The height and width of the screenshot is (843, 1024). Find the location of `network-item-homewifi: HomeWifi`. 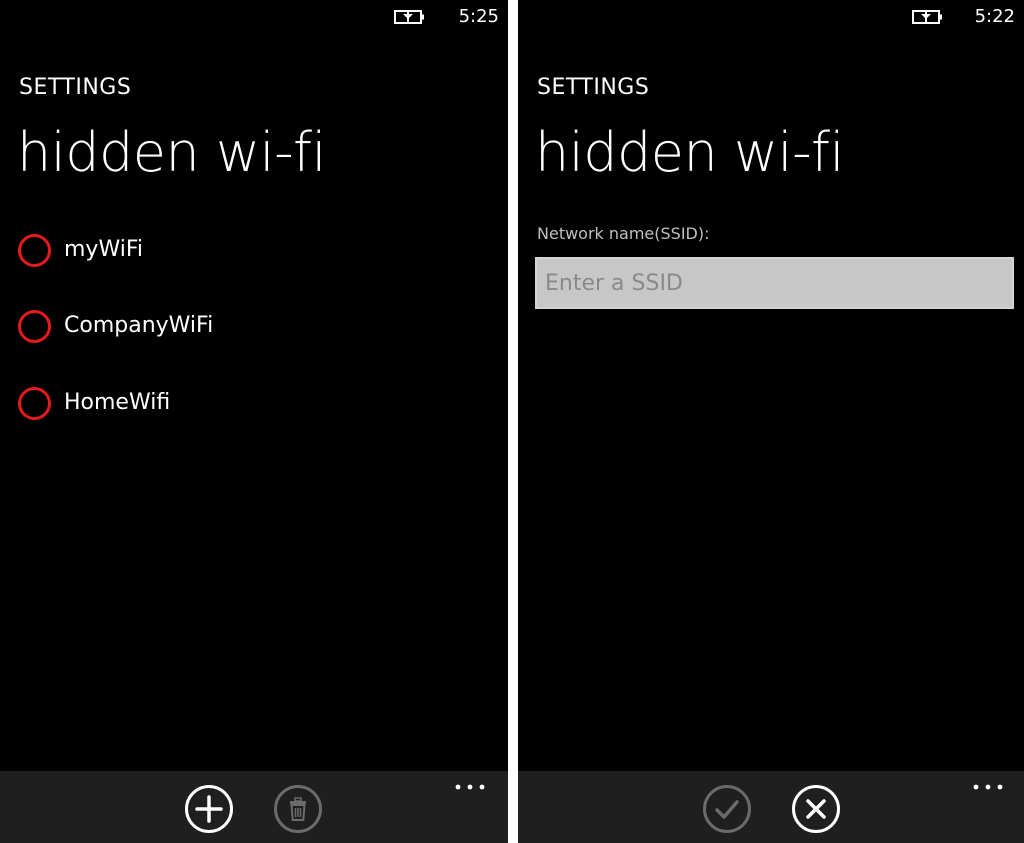

network-item-homewifi: HomeWifi is located at coordinates (188, 403).